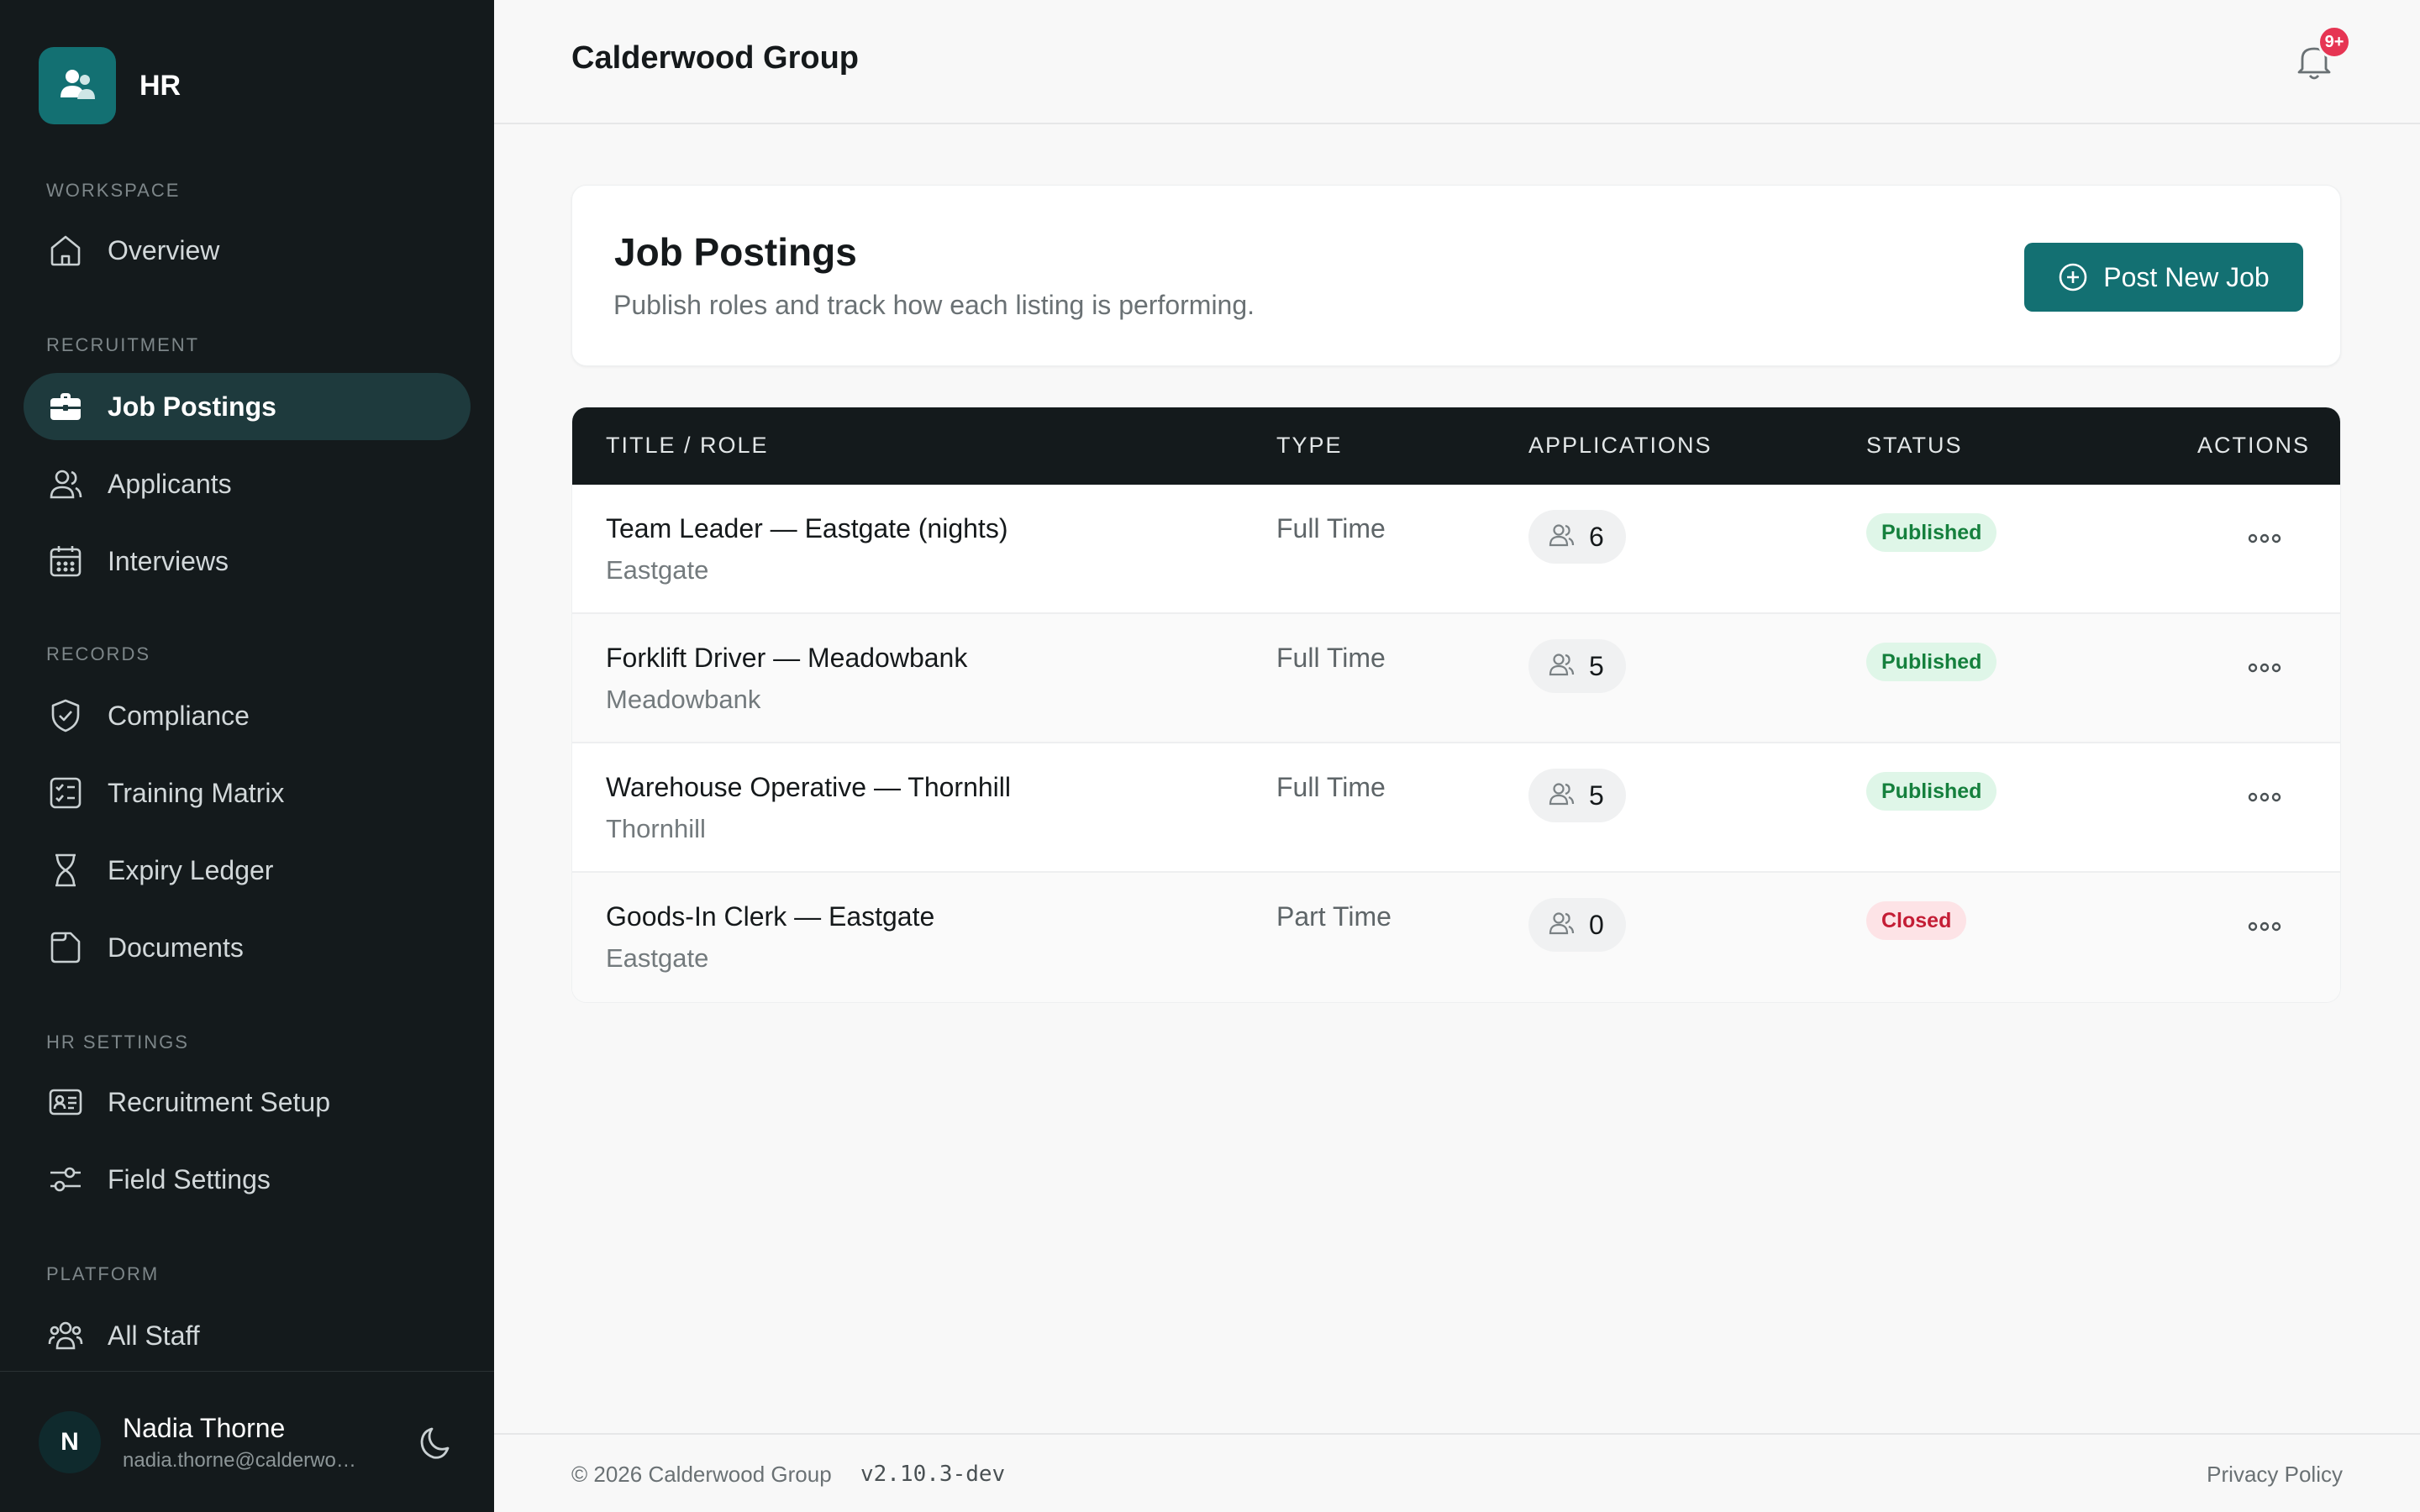 This screenshot has height=1512, width=2420. Describe the element at coordinates (1917, 920) in the screenshot. I see `status-badge: Closed` at that location.